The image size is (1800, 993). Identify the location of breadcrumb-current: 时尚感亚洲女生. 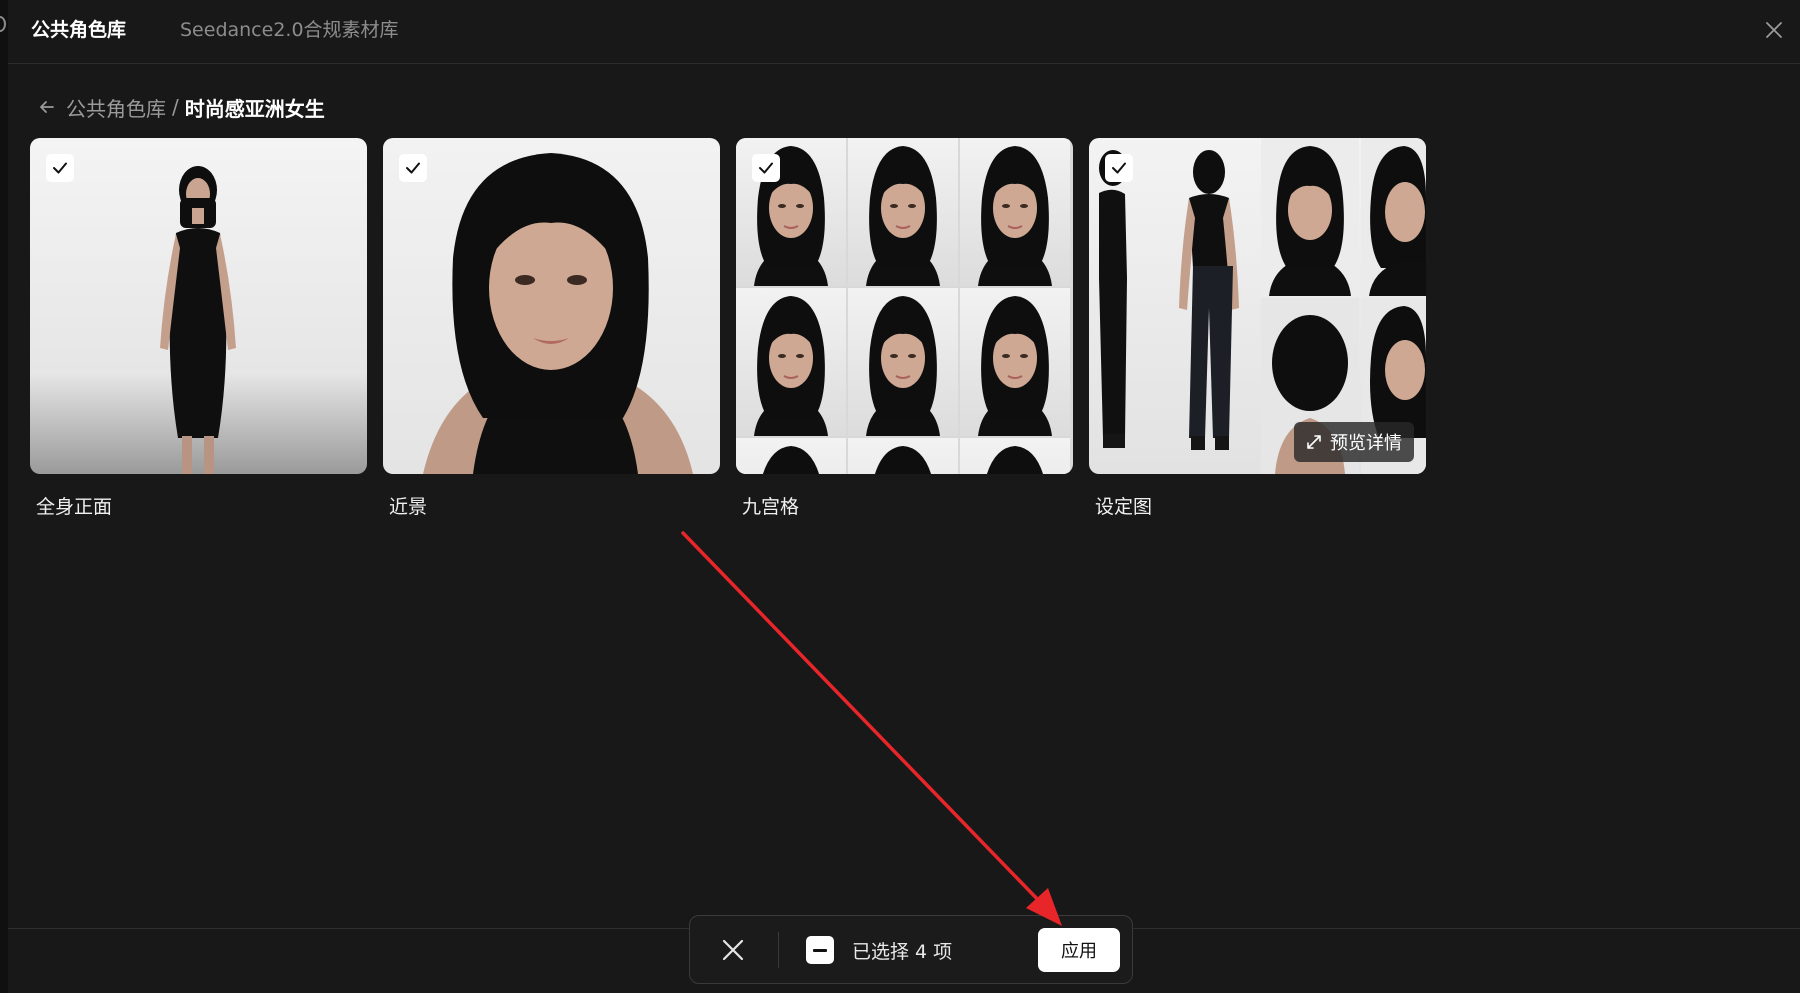
(254, 108).